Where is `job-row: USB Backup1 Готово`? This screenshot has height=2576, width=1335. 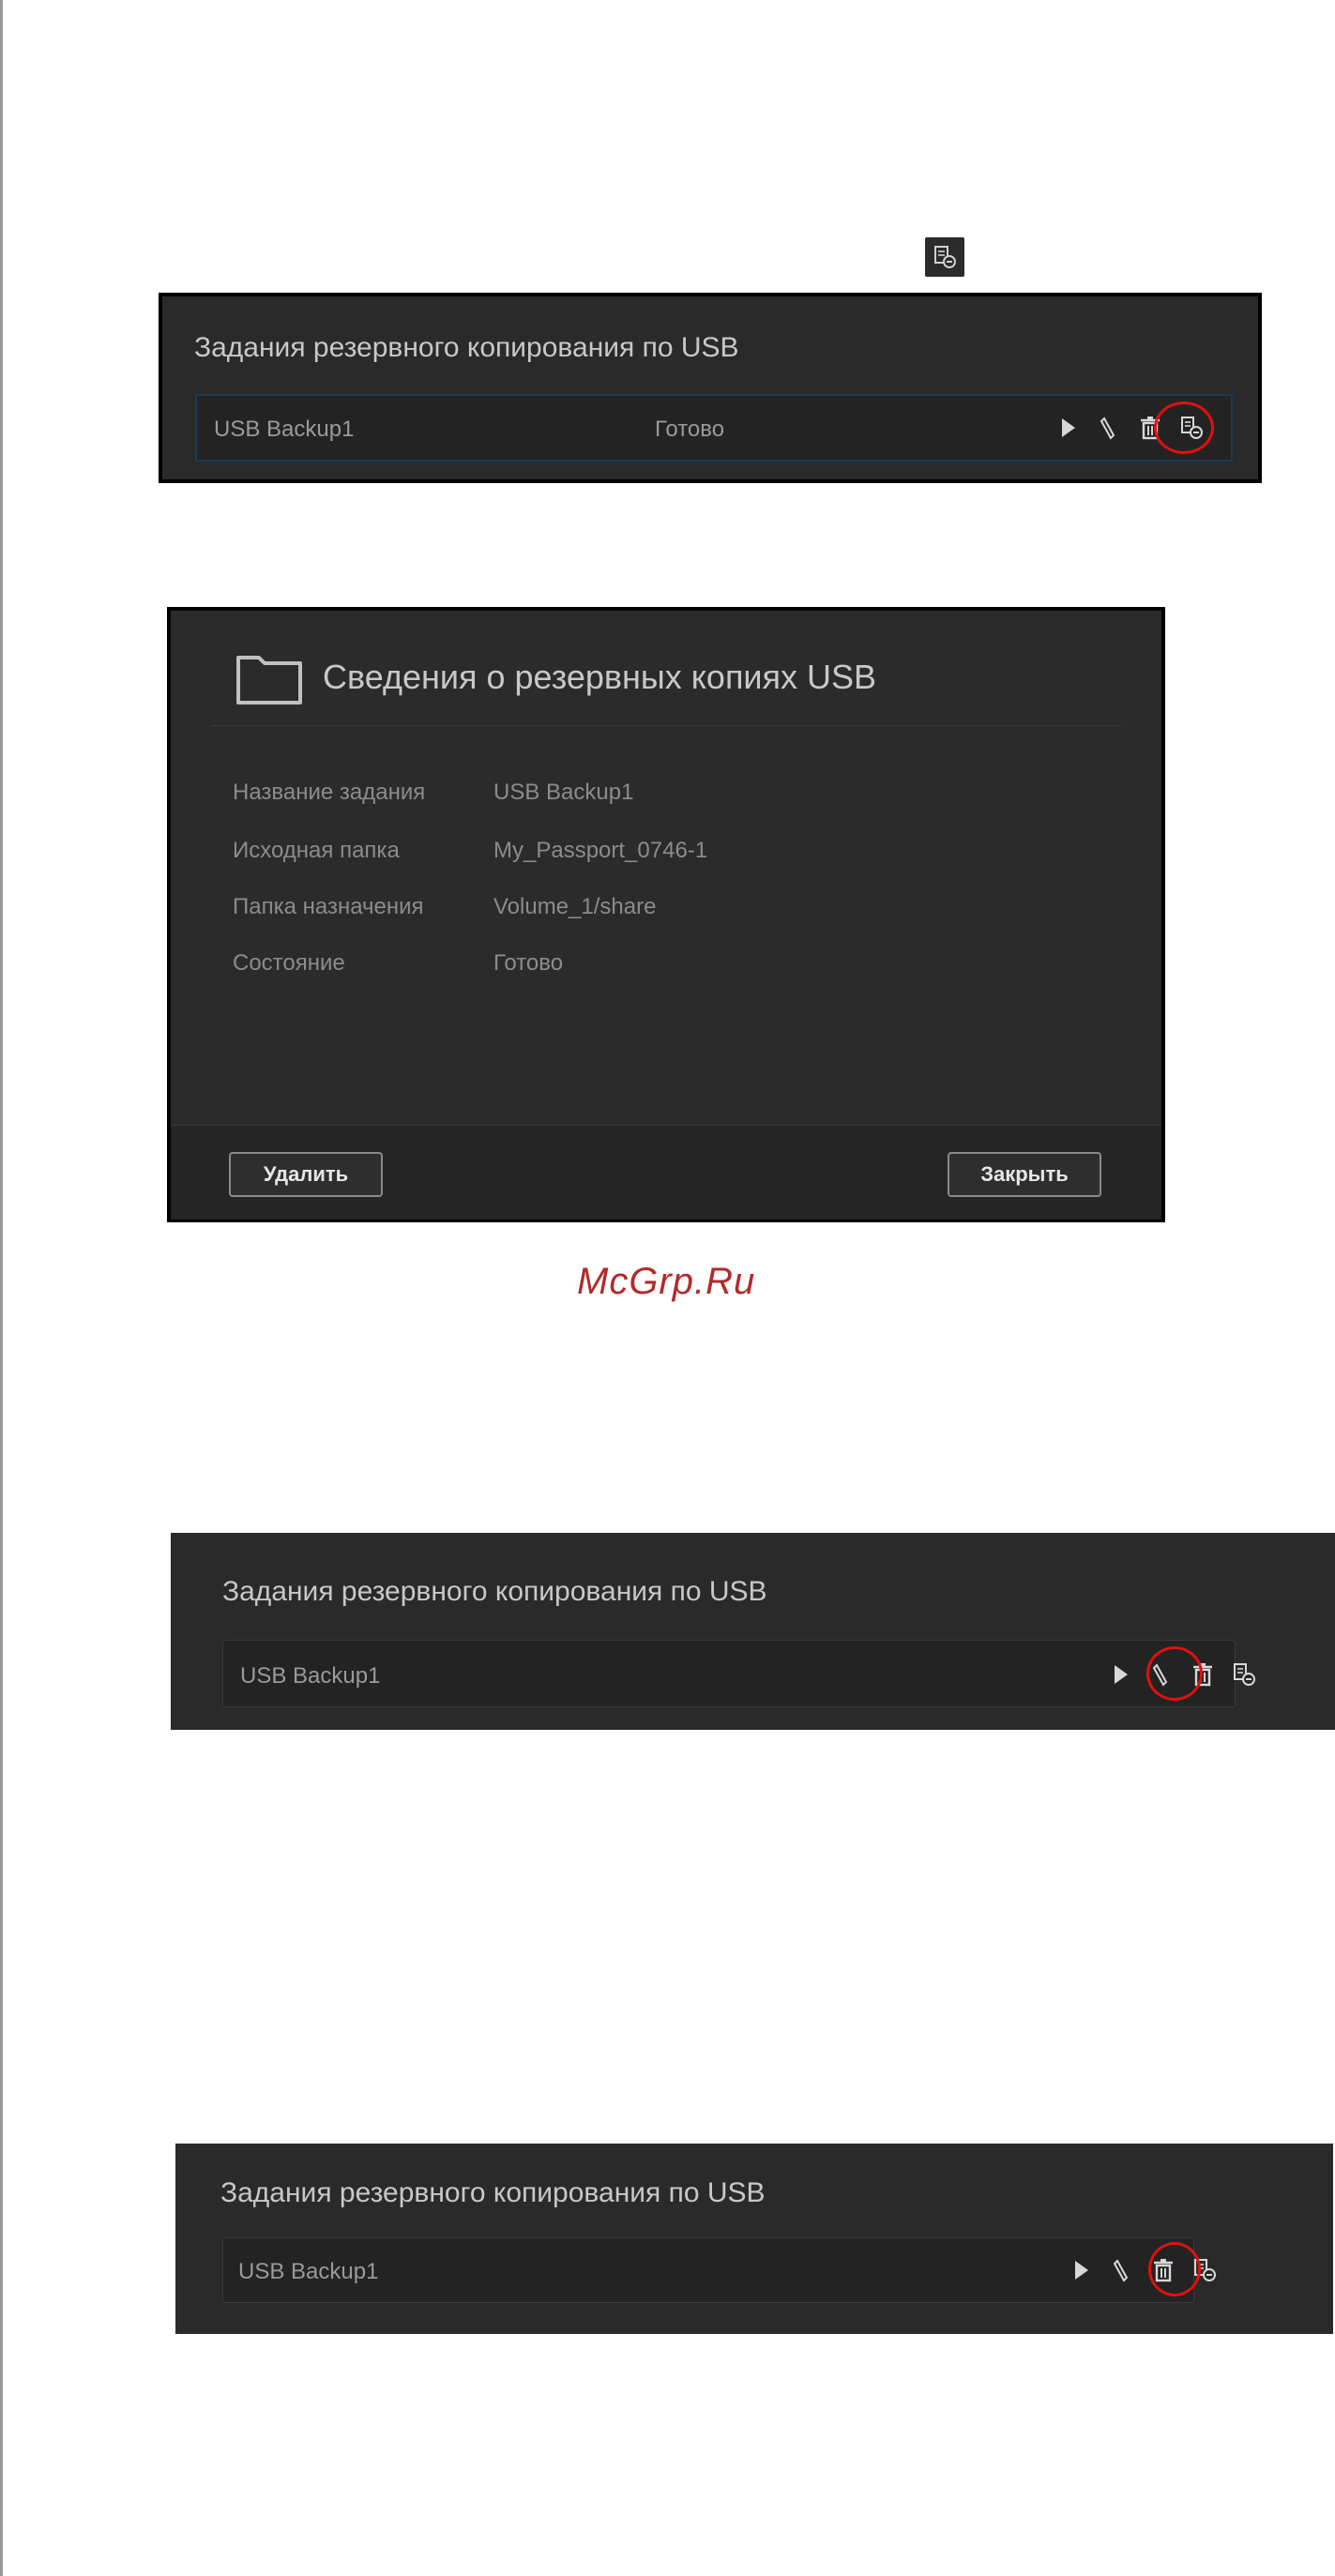
job-row: USB Backup1 Готово is located at coordinates (714, 428).